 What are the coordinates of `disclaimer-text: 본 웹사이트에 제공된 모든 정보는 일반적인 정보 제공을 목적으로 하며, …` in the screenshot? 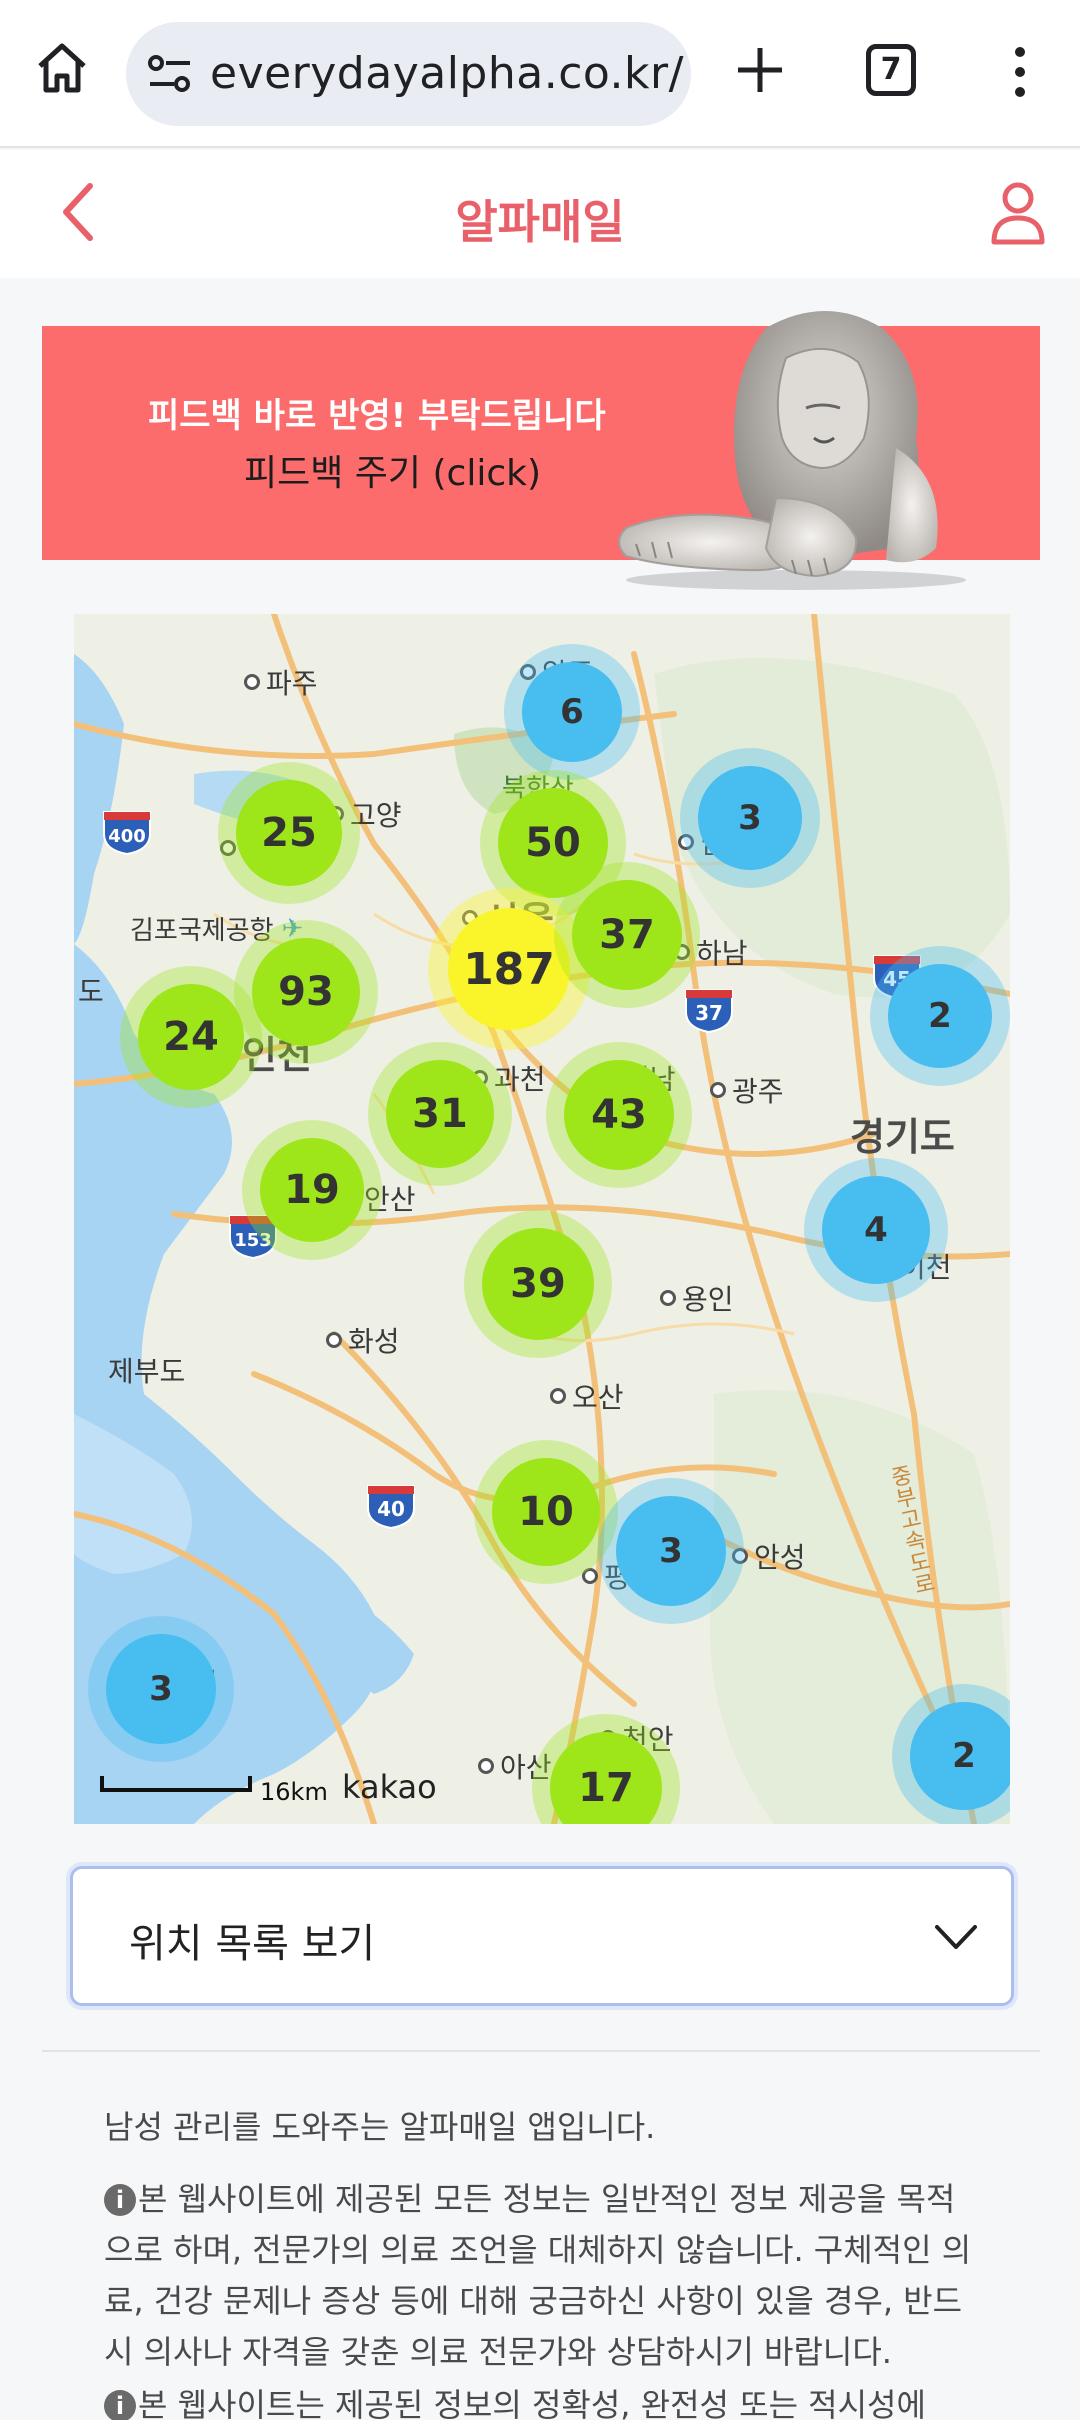 It's located at (538, 2275).